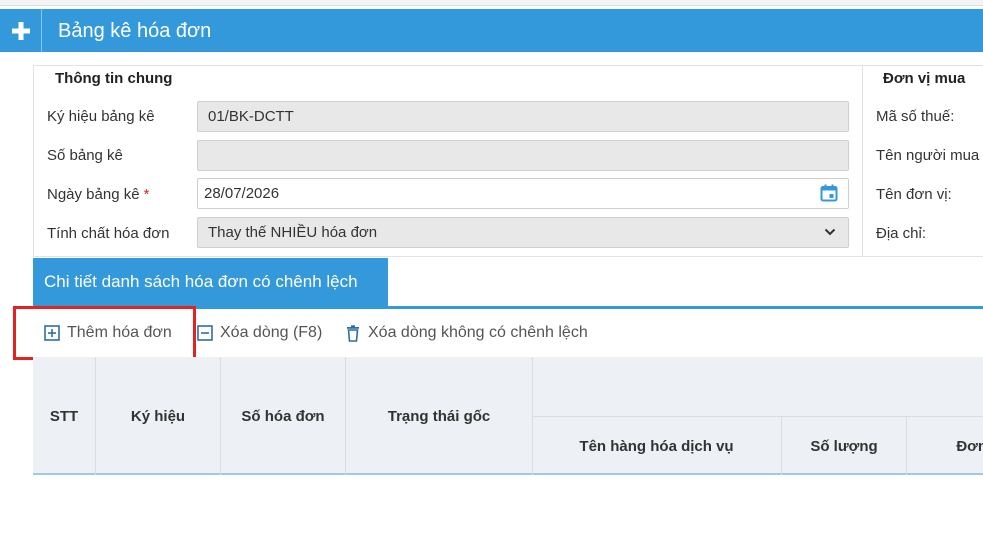 This screenshot has height=540, width=983. I want to click on buyer-info-title: Đơn vị mua, so click(924, 78).